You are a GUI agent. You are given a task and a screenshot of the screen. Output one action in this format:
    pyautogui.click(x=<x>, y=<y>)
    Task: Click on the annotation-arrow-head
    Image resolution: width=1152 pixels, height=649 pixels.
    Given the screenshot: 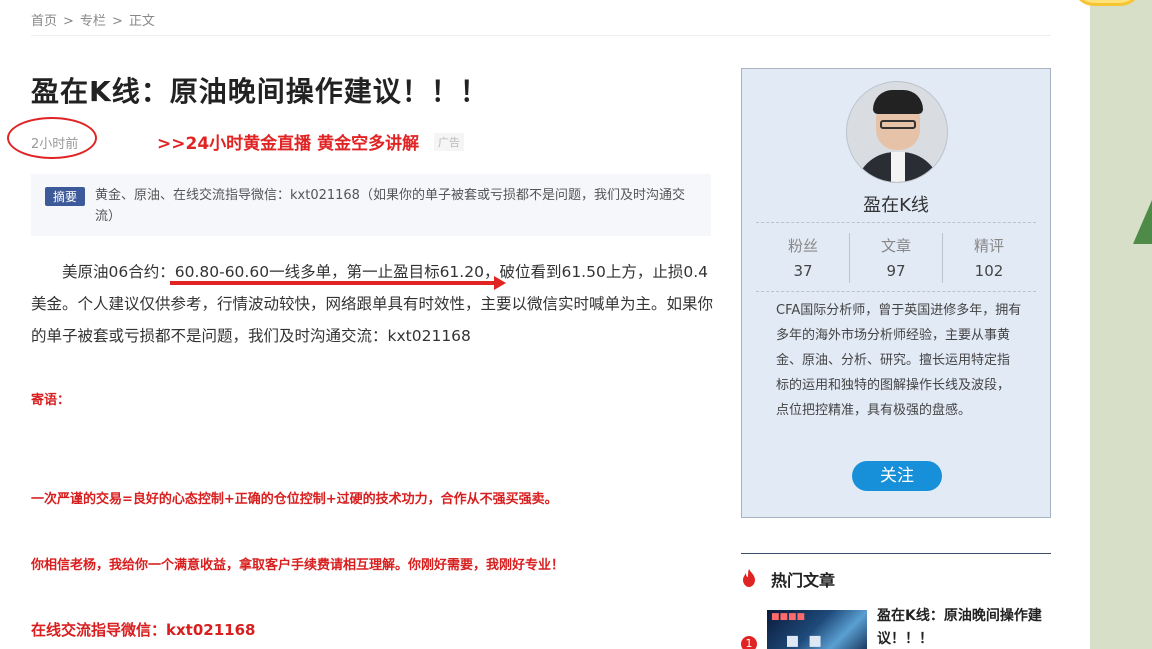 What is the action you would take?
    pyautogui.click(x=500, y=283)
    